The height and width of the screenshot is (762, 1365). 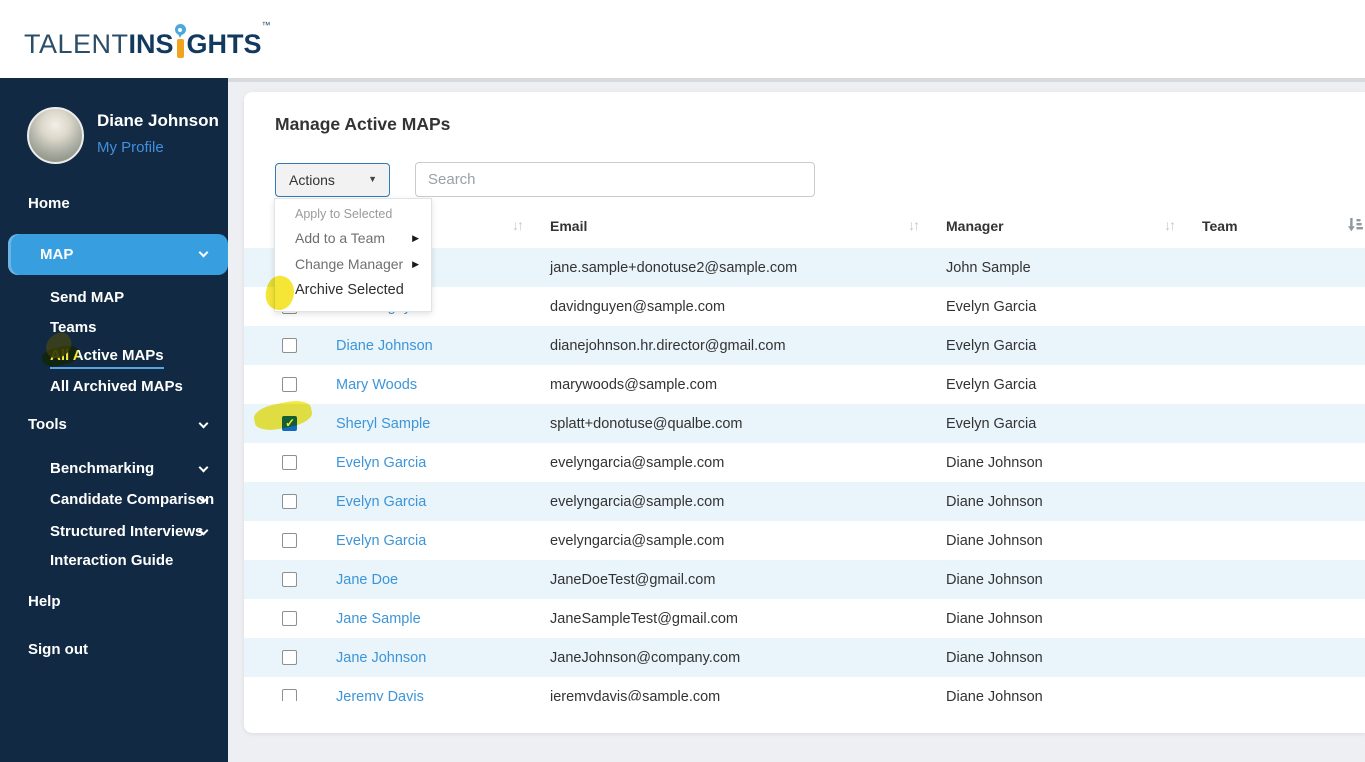 What do you see at coordinates (378, 618) in the screenshot?
I see `name-link: Jane Sample` at bounding box center [378, 618].